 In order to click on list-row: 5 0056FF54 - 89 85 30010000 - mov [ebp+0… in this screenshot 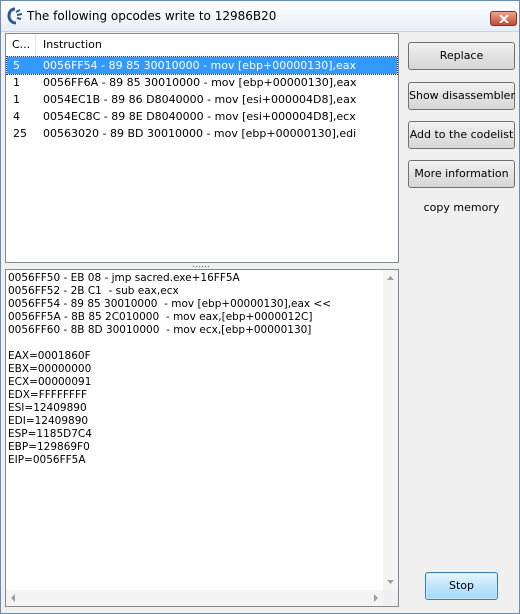, I will do `click(202, 65)`.